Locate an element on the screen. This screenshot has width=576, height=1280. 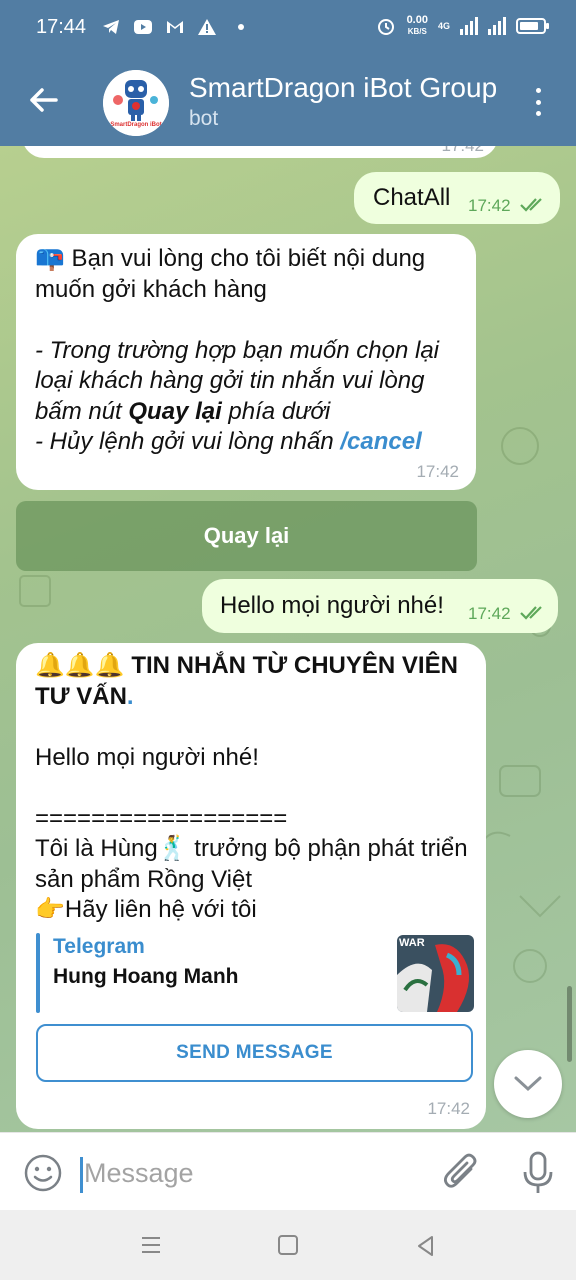
outgoing-message: ChatAll 17:42 is located at coordinates (457, 198).